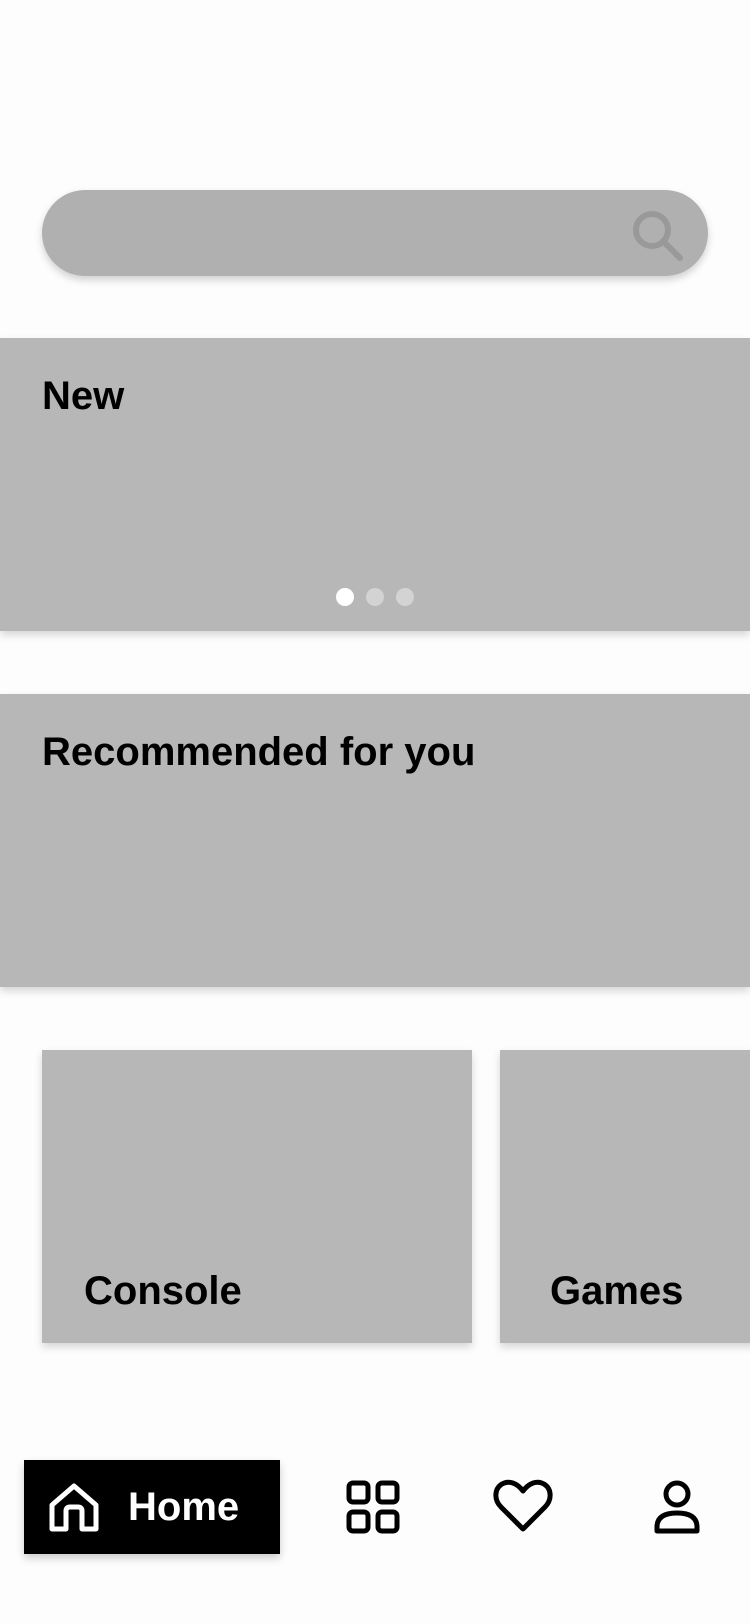 Image resolution: width=750 pixels, height=1624 pixels. I want to click on search-input, so click(375, 233).